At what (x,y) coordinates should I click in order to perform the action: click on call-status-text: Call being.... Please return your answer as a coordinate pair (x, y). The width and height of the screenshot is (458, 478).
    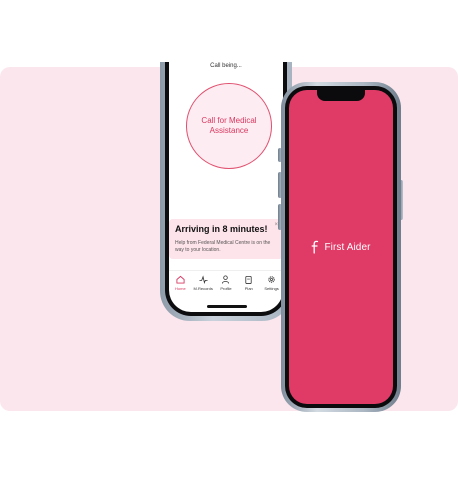
    Looking at the image, I should click on (226, 66).